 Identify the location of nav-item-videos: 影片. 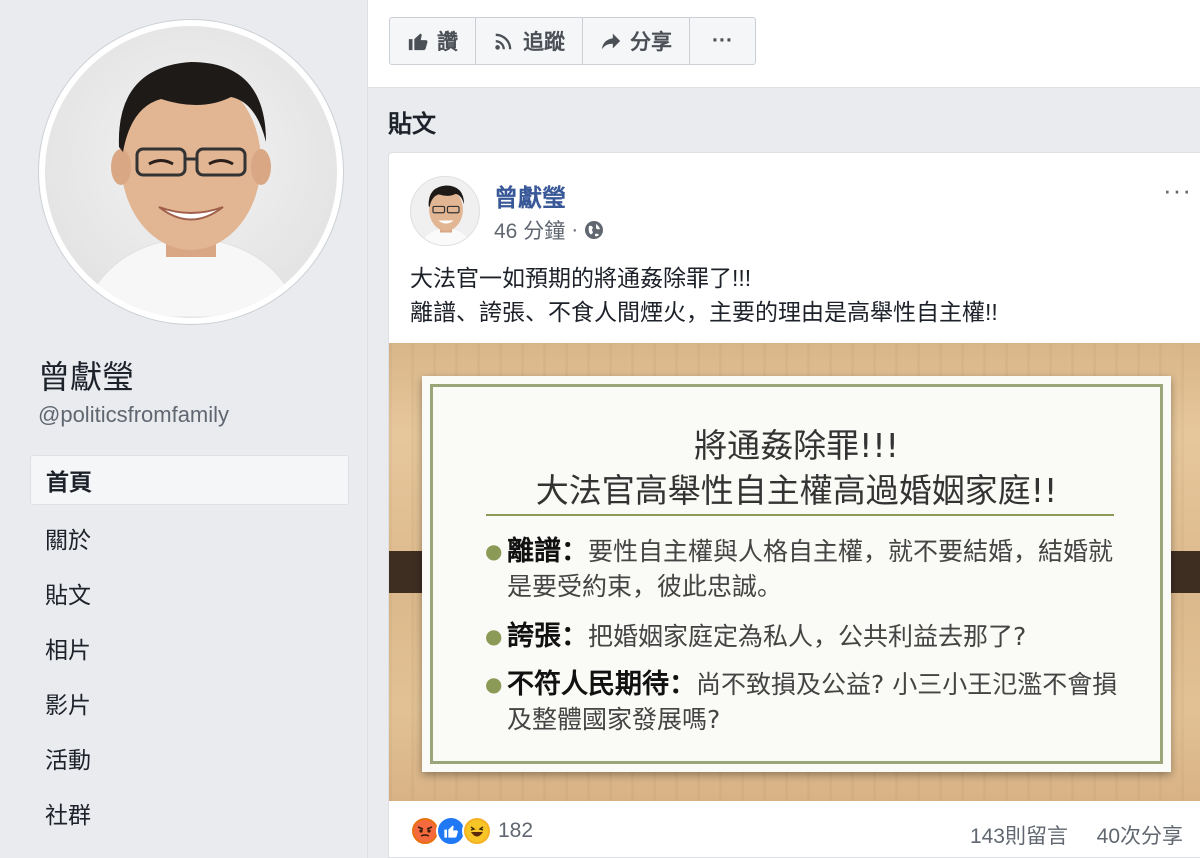
(189, 702).